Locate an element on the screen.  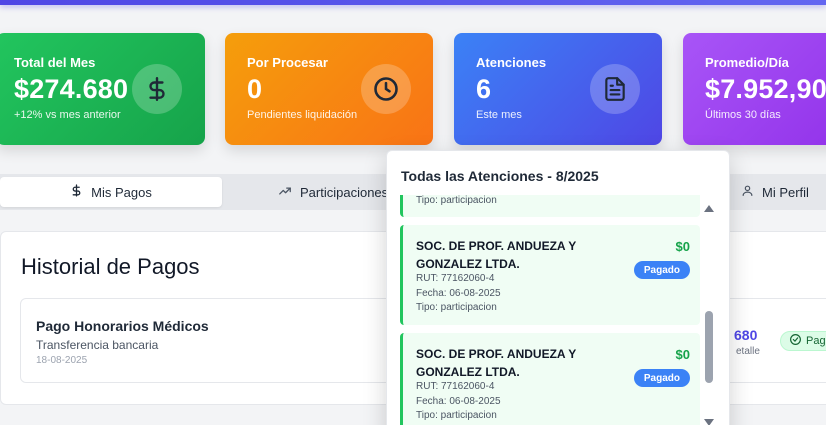
section-title: Historial de Pagos is located at coordinates (110, 266).